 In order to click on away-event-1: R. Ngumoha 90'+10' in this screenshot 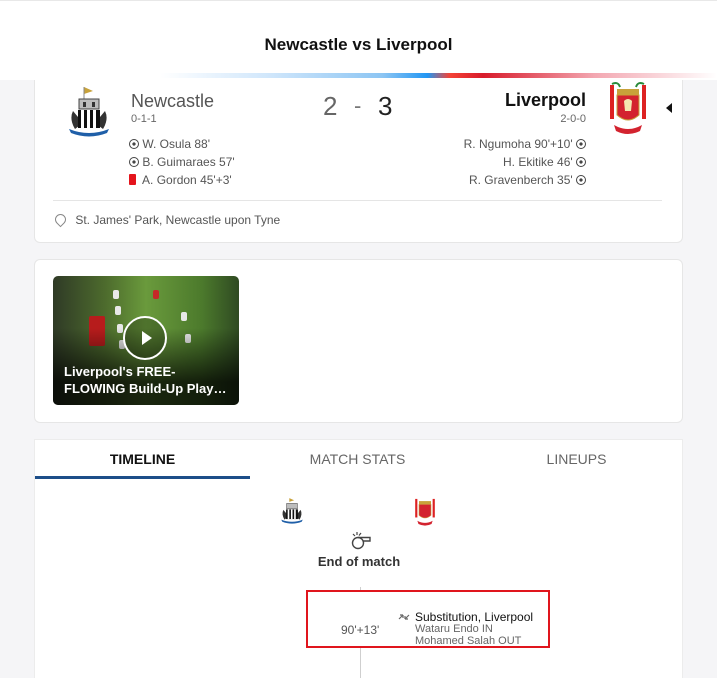, I will do `click(525, 144)`.